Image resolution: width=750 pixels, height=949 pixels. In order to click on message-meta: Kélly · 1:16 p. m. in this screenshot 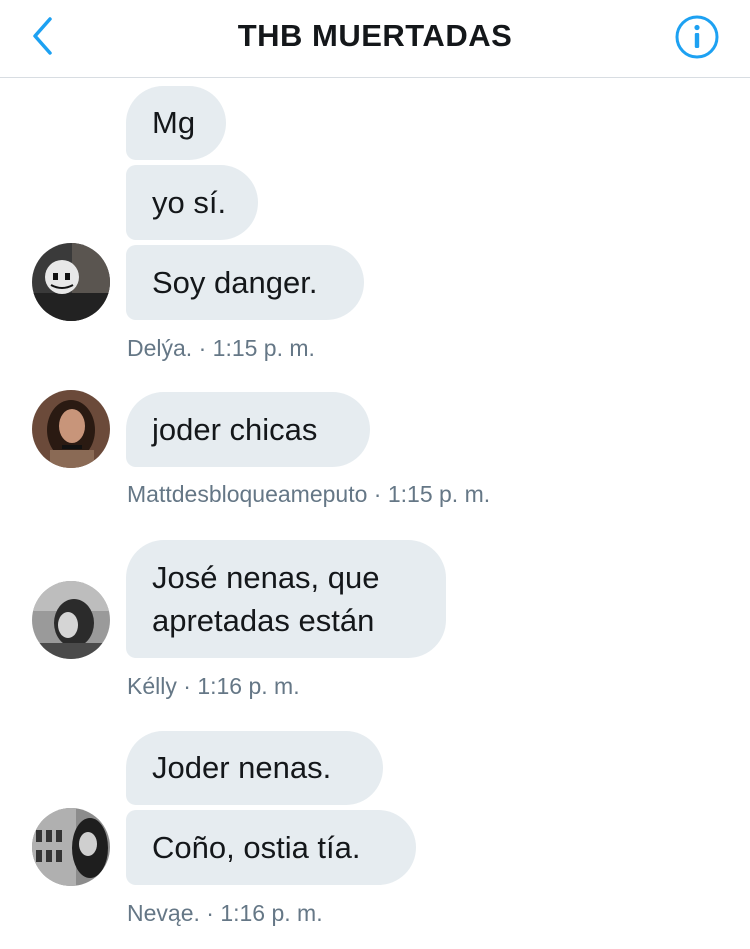, I will do `click(213, 686)`.